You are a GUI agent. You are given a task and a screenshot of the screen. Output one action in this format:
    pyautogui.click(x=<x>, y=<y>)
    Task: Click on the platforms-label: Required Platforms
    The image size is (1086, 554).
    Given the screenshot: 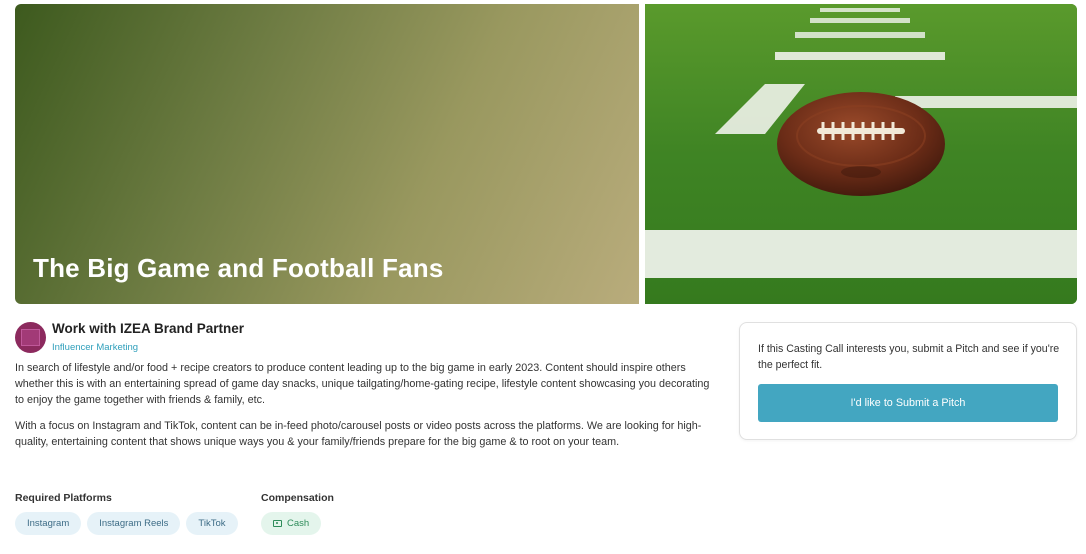 What is the action you would take?
    pyautogui.click(x=63, y=498)
    